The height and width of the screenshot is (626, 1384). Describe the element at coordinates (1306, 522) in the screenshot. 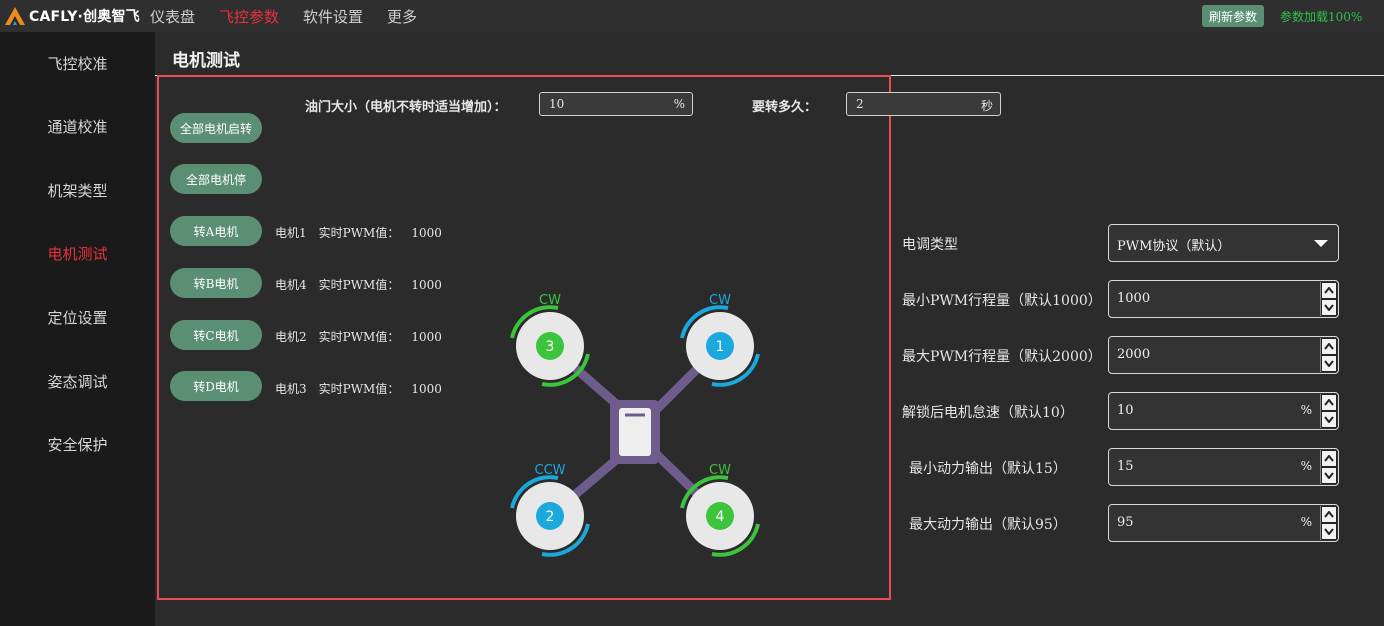

I see `max-output-unit: %` at that location.